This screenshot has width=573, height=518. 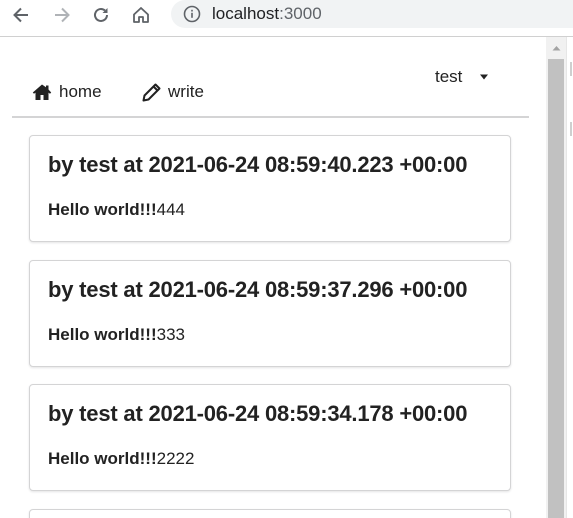 What do you see at coordinates (372, 14) in the screenshot?
I see `address-bar: localhost:3000` at bounding box center [372, 14].